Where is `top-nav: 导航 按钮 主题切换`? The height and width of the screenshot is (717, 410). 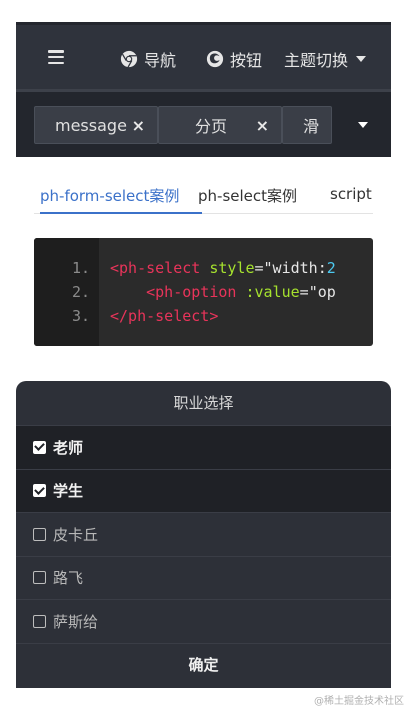
top-nav: 导航 按钮 主题切换 is located at coordinates (203, 55).